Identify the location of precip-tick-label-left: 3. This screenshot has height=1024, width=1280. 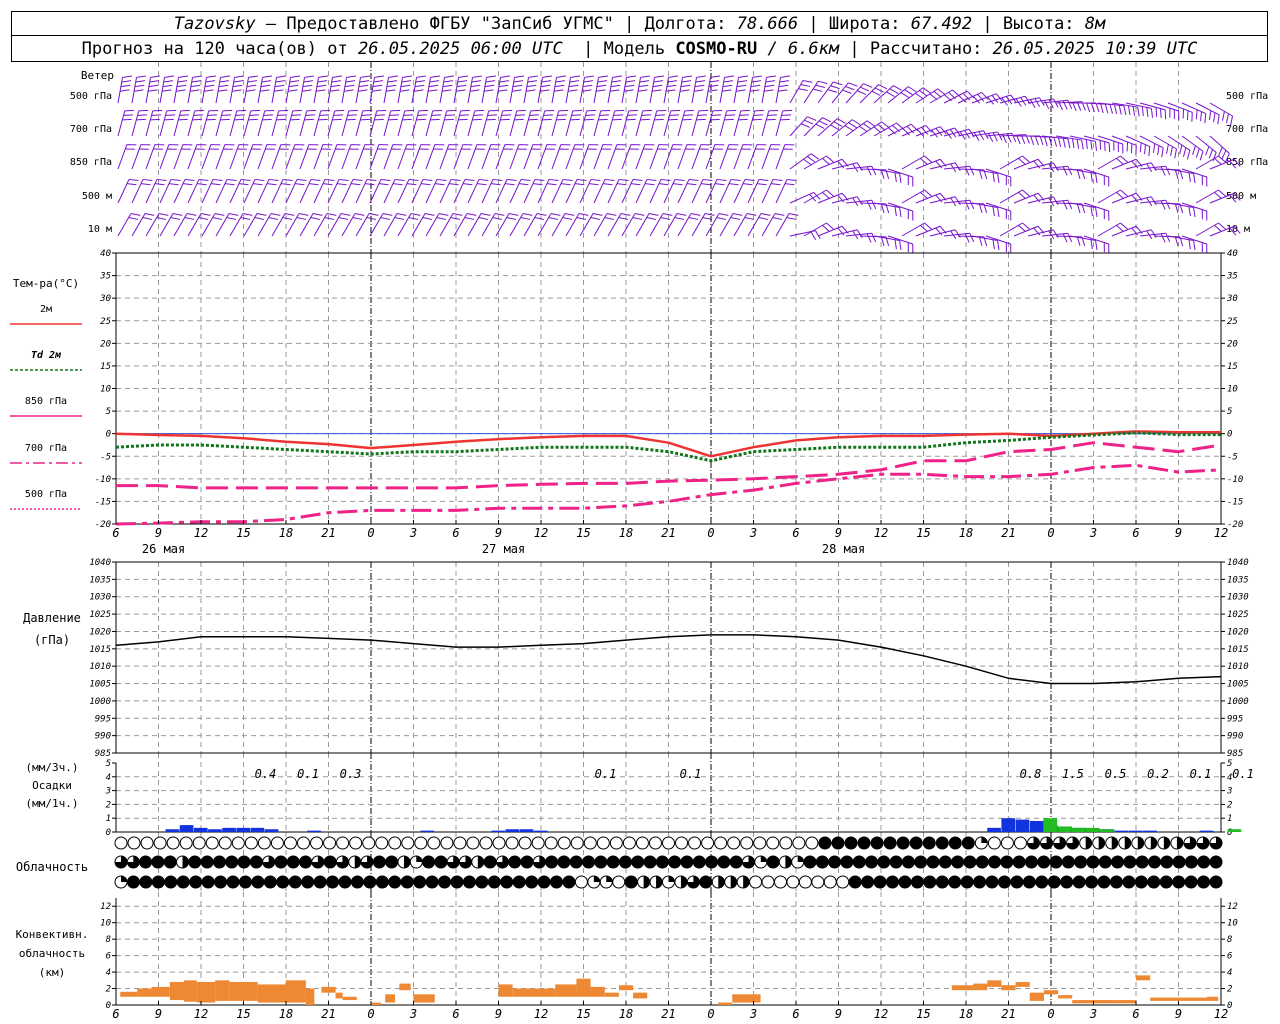
(108, 792).